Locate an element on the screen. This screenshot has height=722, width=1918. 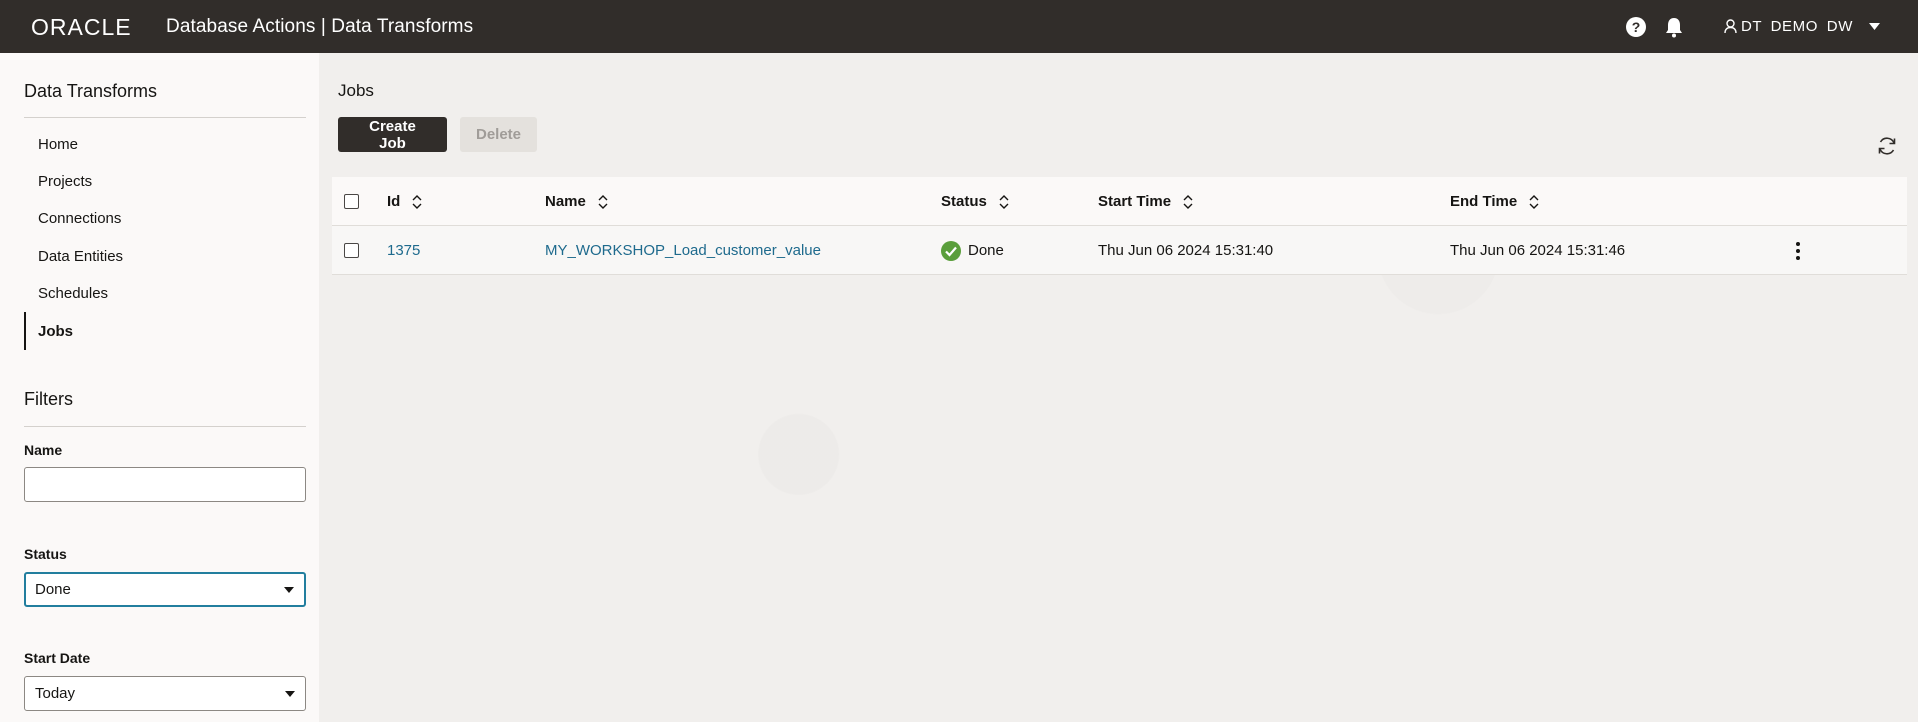
page-title: Jobs is located at coordinates (356, 90).